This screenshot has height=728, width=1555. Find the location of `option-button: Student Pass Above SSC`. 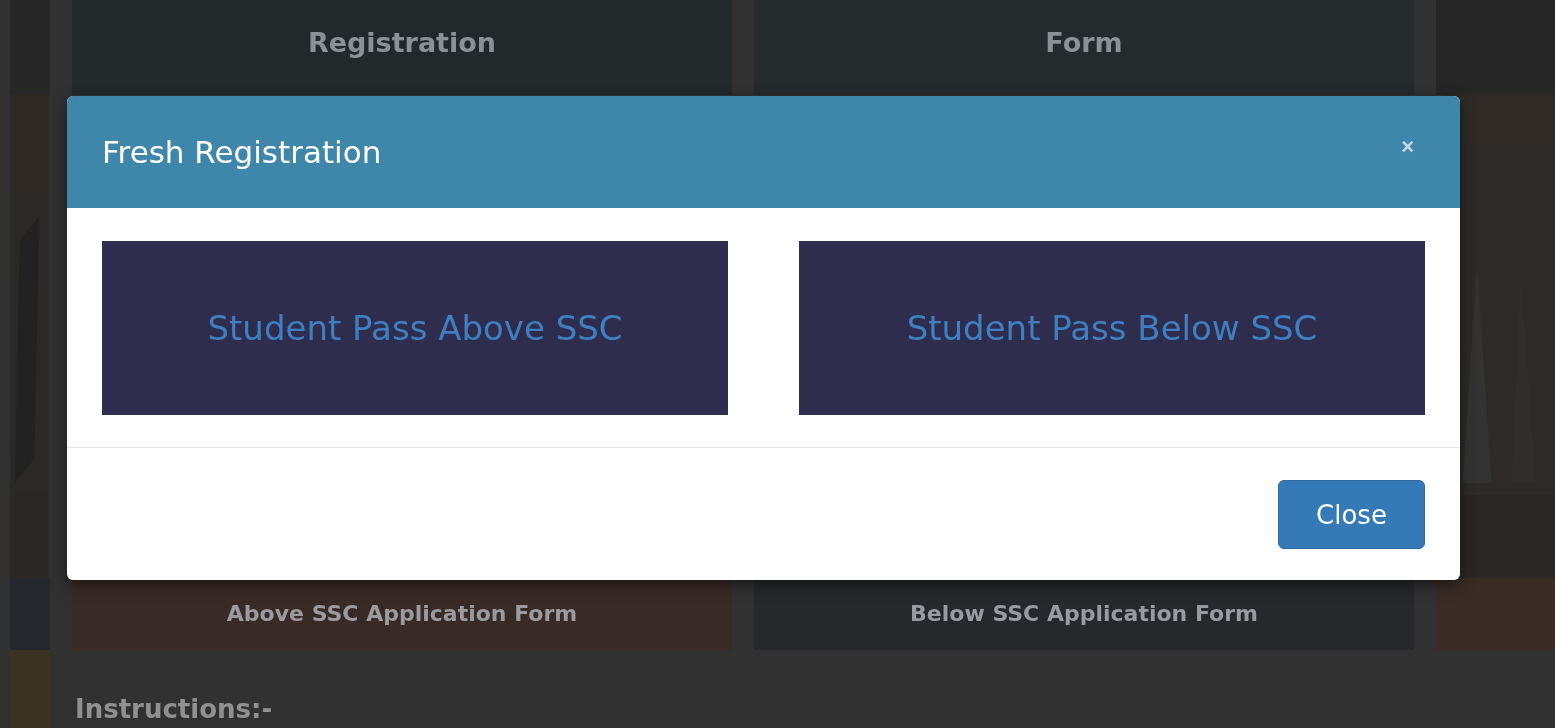

option-button: Student Pass Above SSC is located at coordinates (415, 328).